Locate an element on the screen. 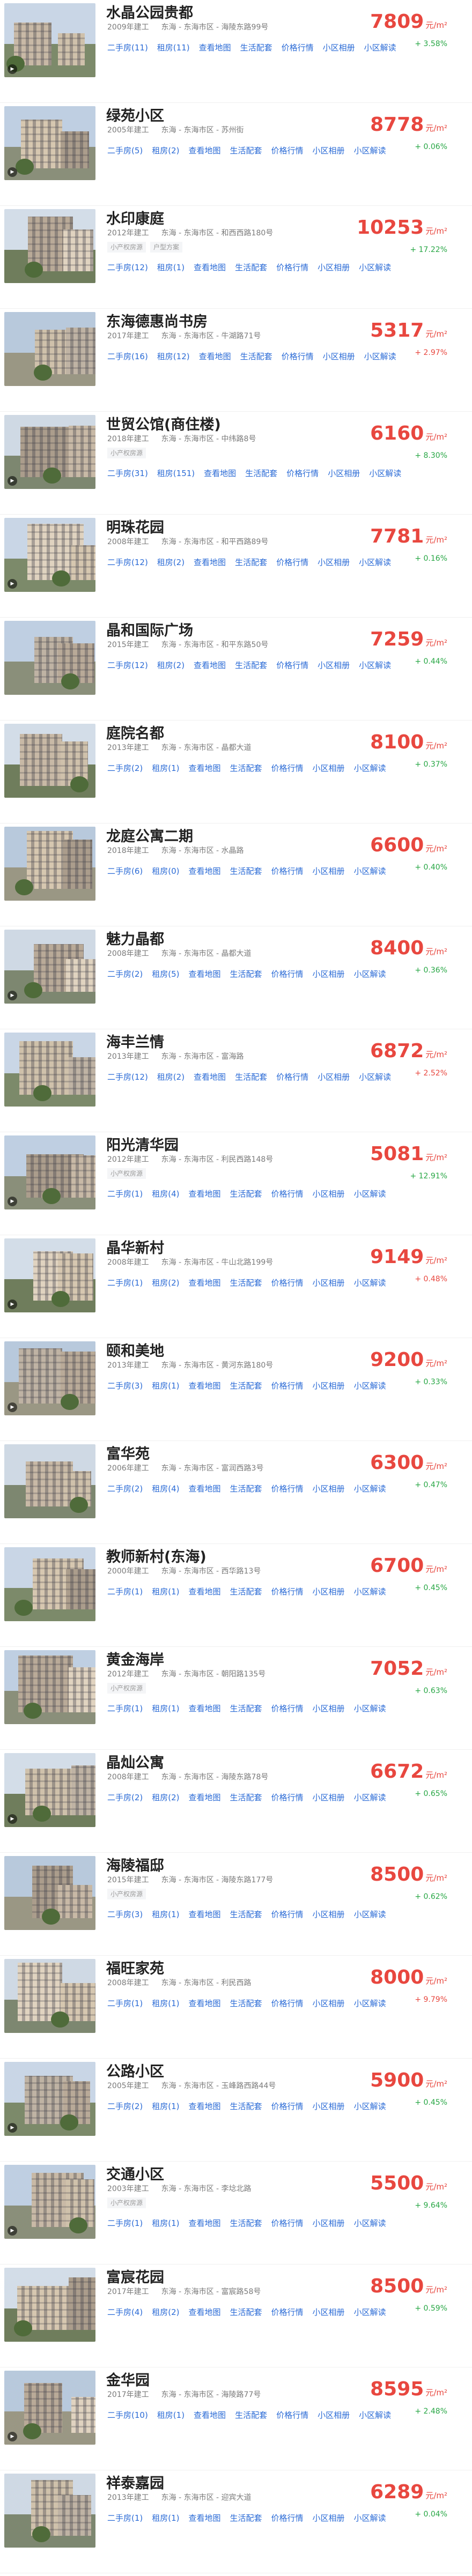  community-name: 晶华新村 is located at coordinates (135, 1246).